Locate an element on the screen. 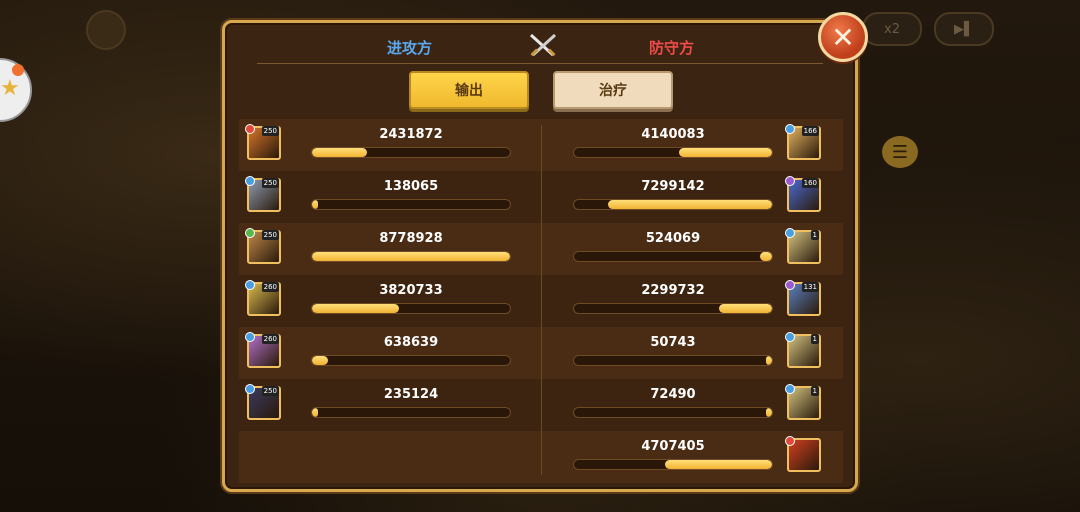 This screenshot has height=512, width=1080. damage-value: 638639 is located at coordinates (411, 342).